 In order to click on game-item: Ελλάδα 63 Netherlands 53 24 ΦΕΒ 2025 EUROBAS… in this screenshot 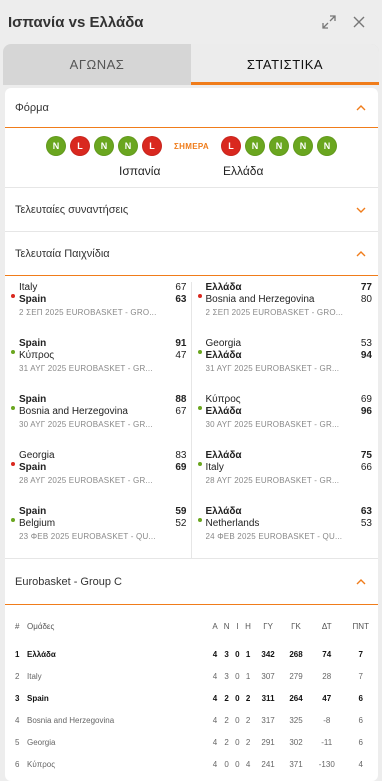, I will do `click(285, 534)`.